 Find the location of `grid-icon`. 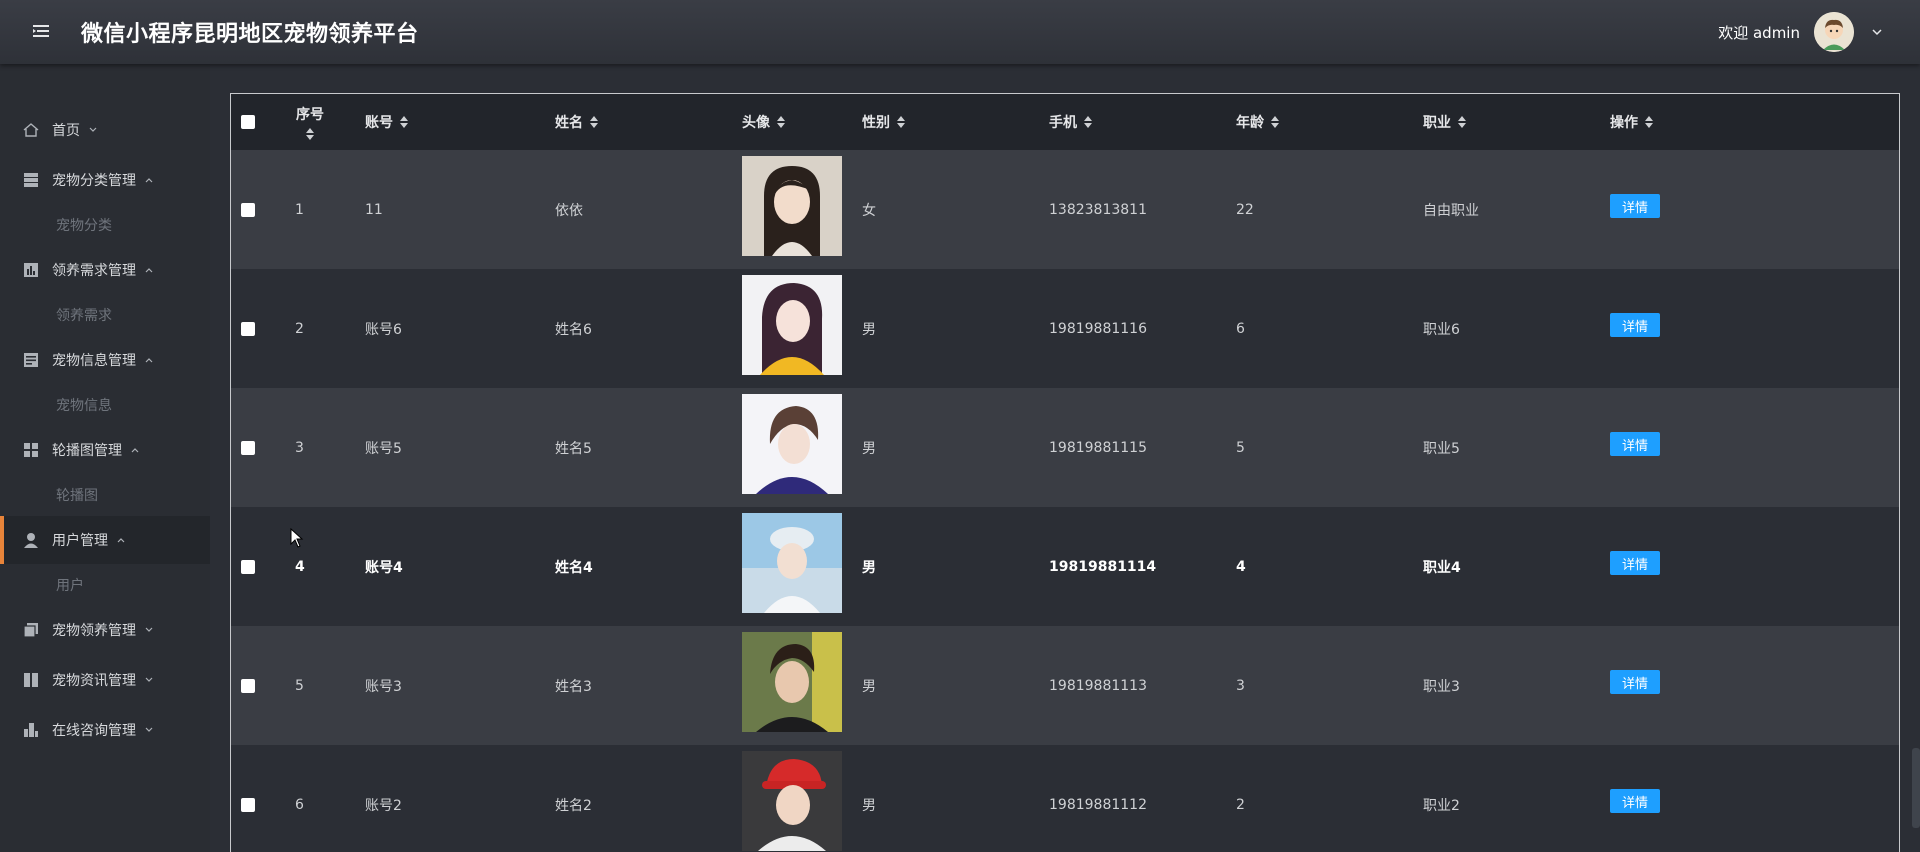

grid-icon is located at coordinates (31, 450).